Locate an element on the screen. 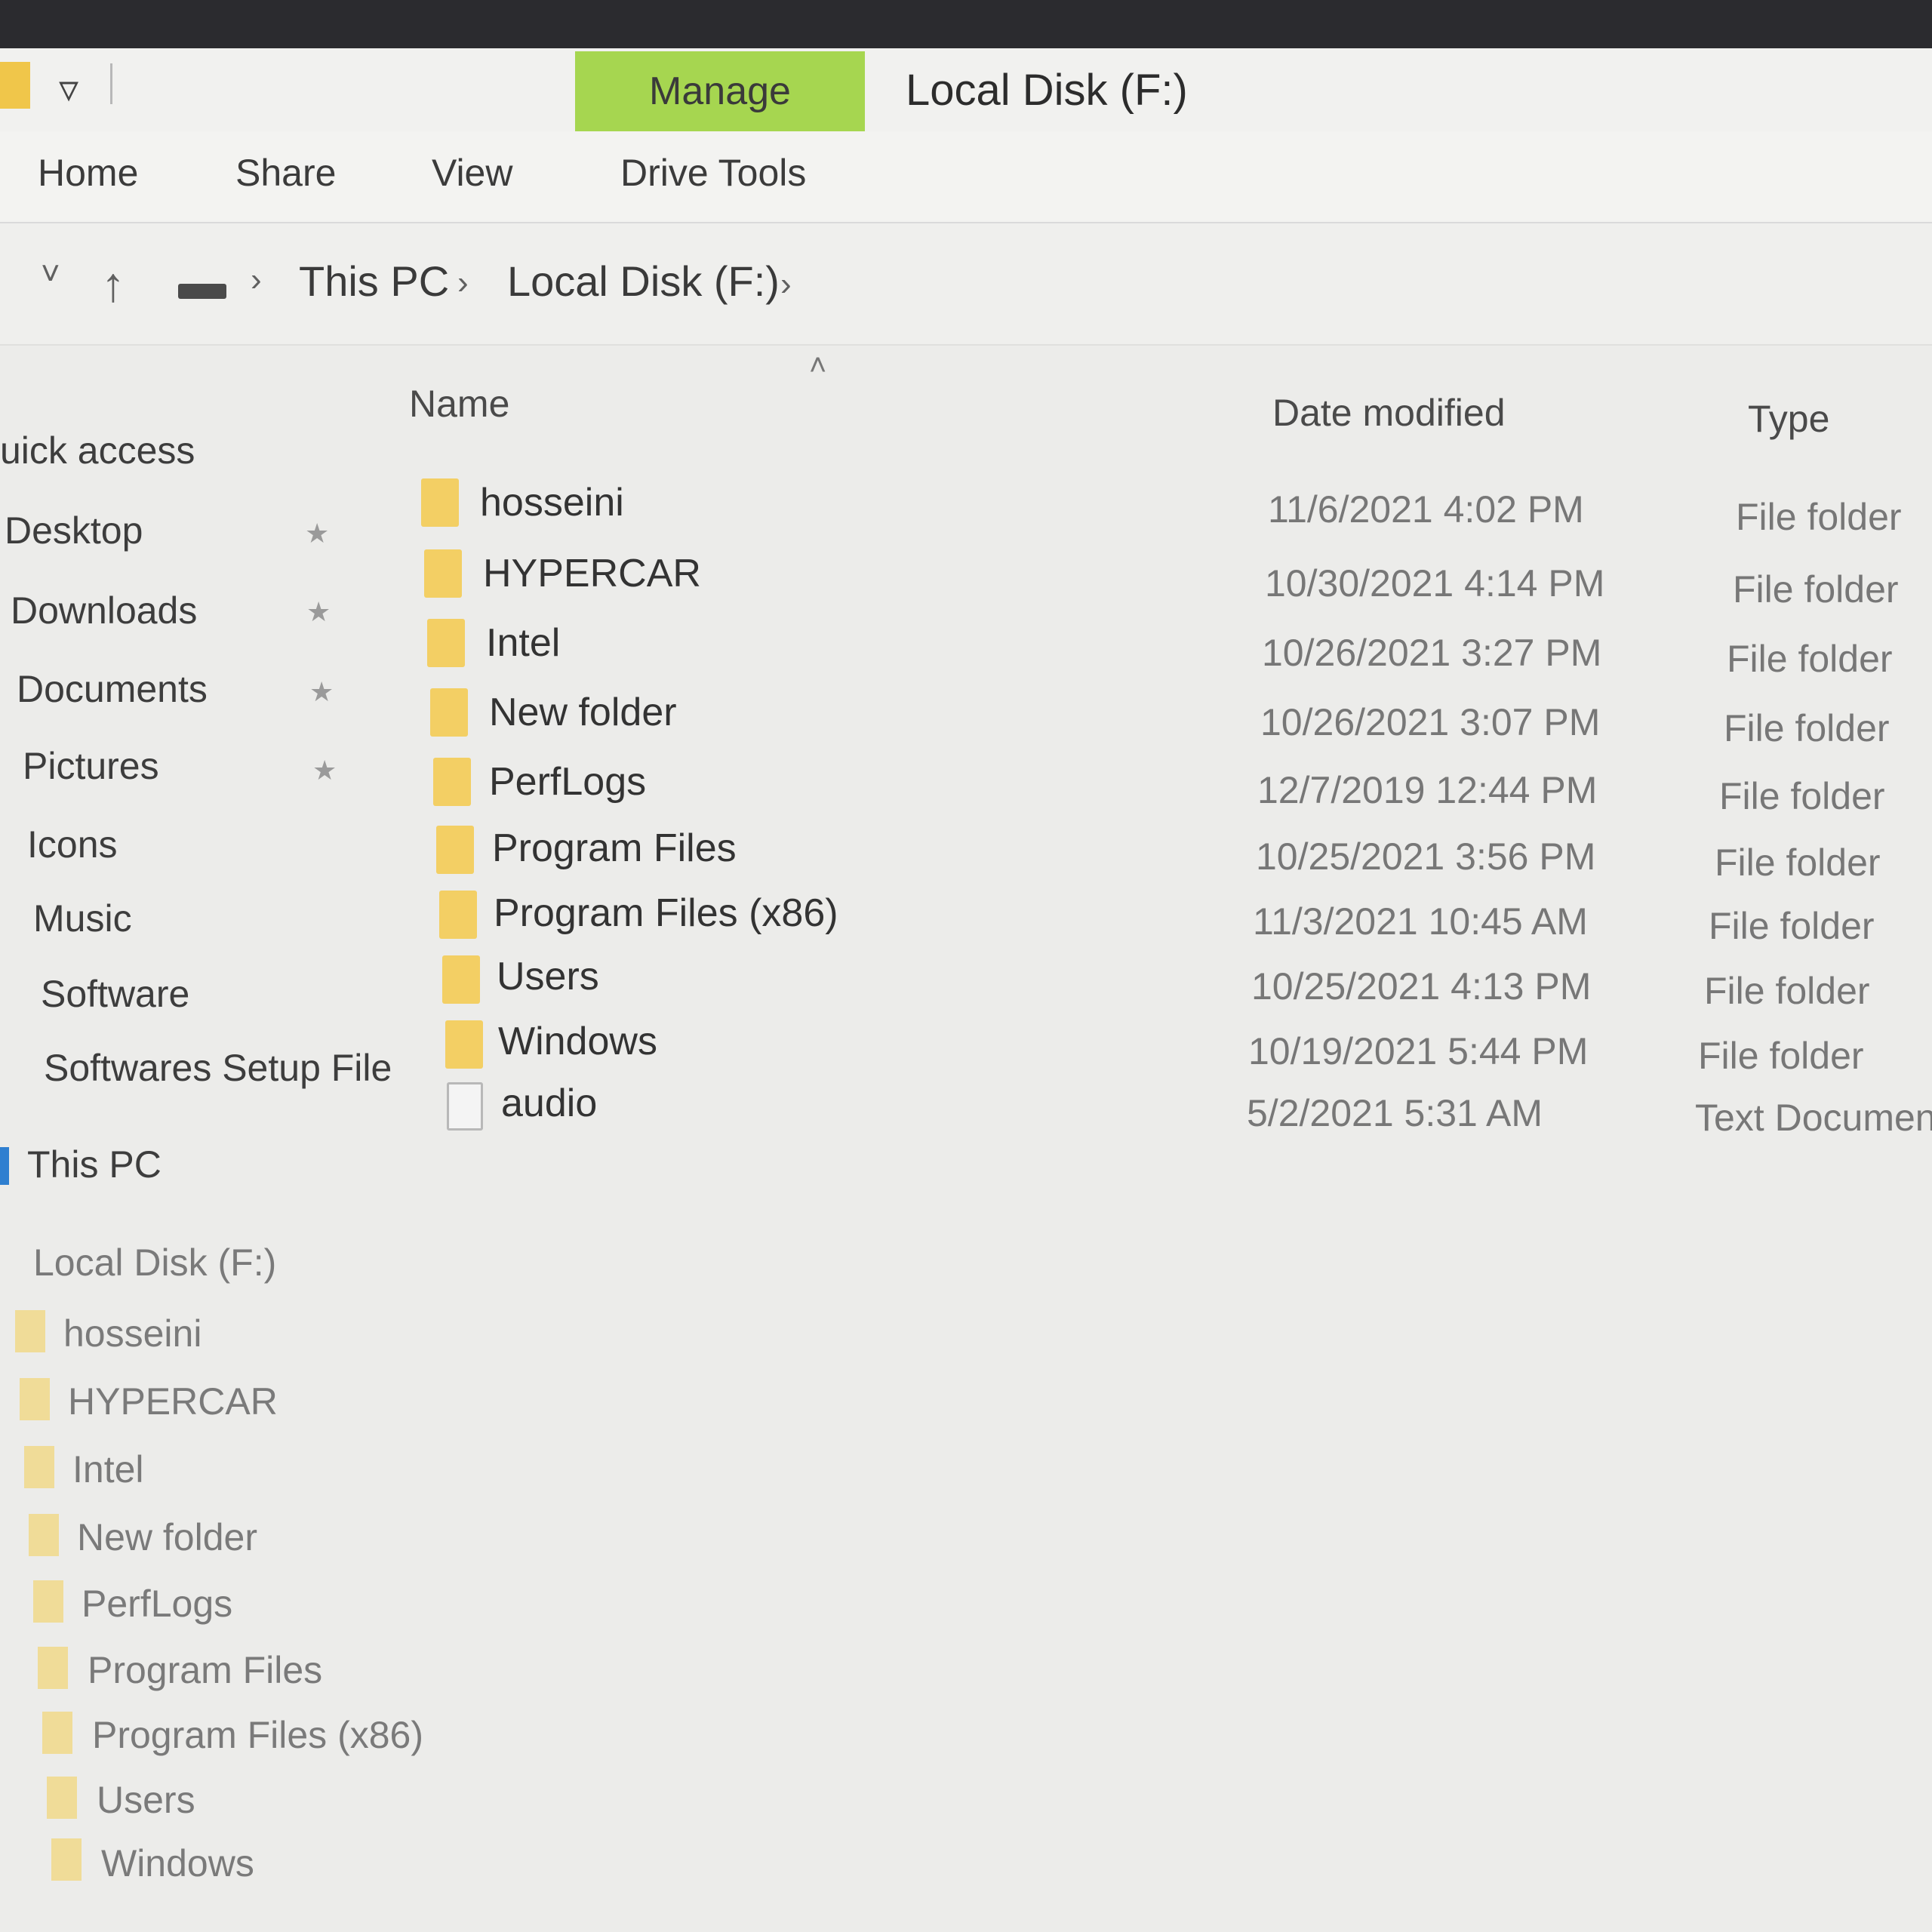 This screenshot has width=1932, height=1932. file-date: 10/25/2021 4:13 PM is located at coordinates (1421, 986).